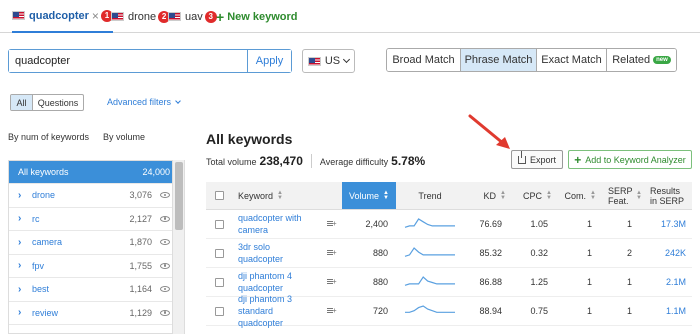 This screenshot has height=334, width=700. Describe the element at coordinates (537, 159) in the screenshot. I see `export-button: Export` at that location.